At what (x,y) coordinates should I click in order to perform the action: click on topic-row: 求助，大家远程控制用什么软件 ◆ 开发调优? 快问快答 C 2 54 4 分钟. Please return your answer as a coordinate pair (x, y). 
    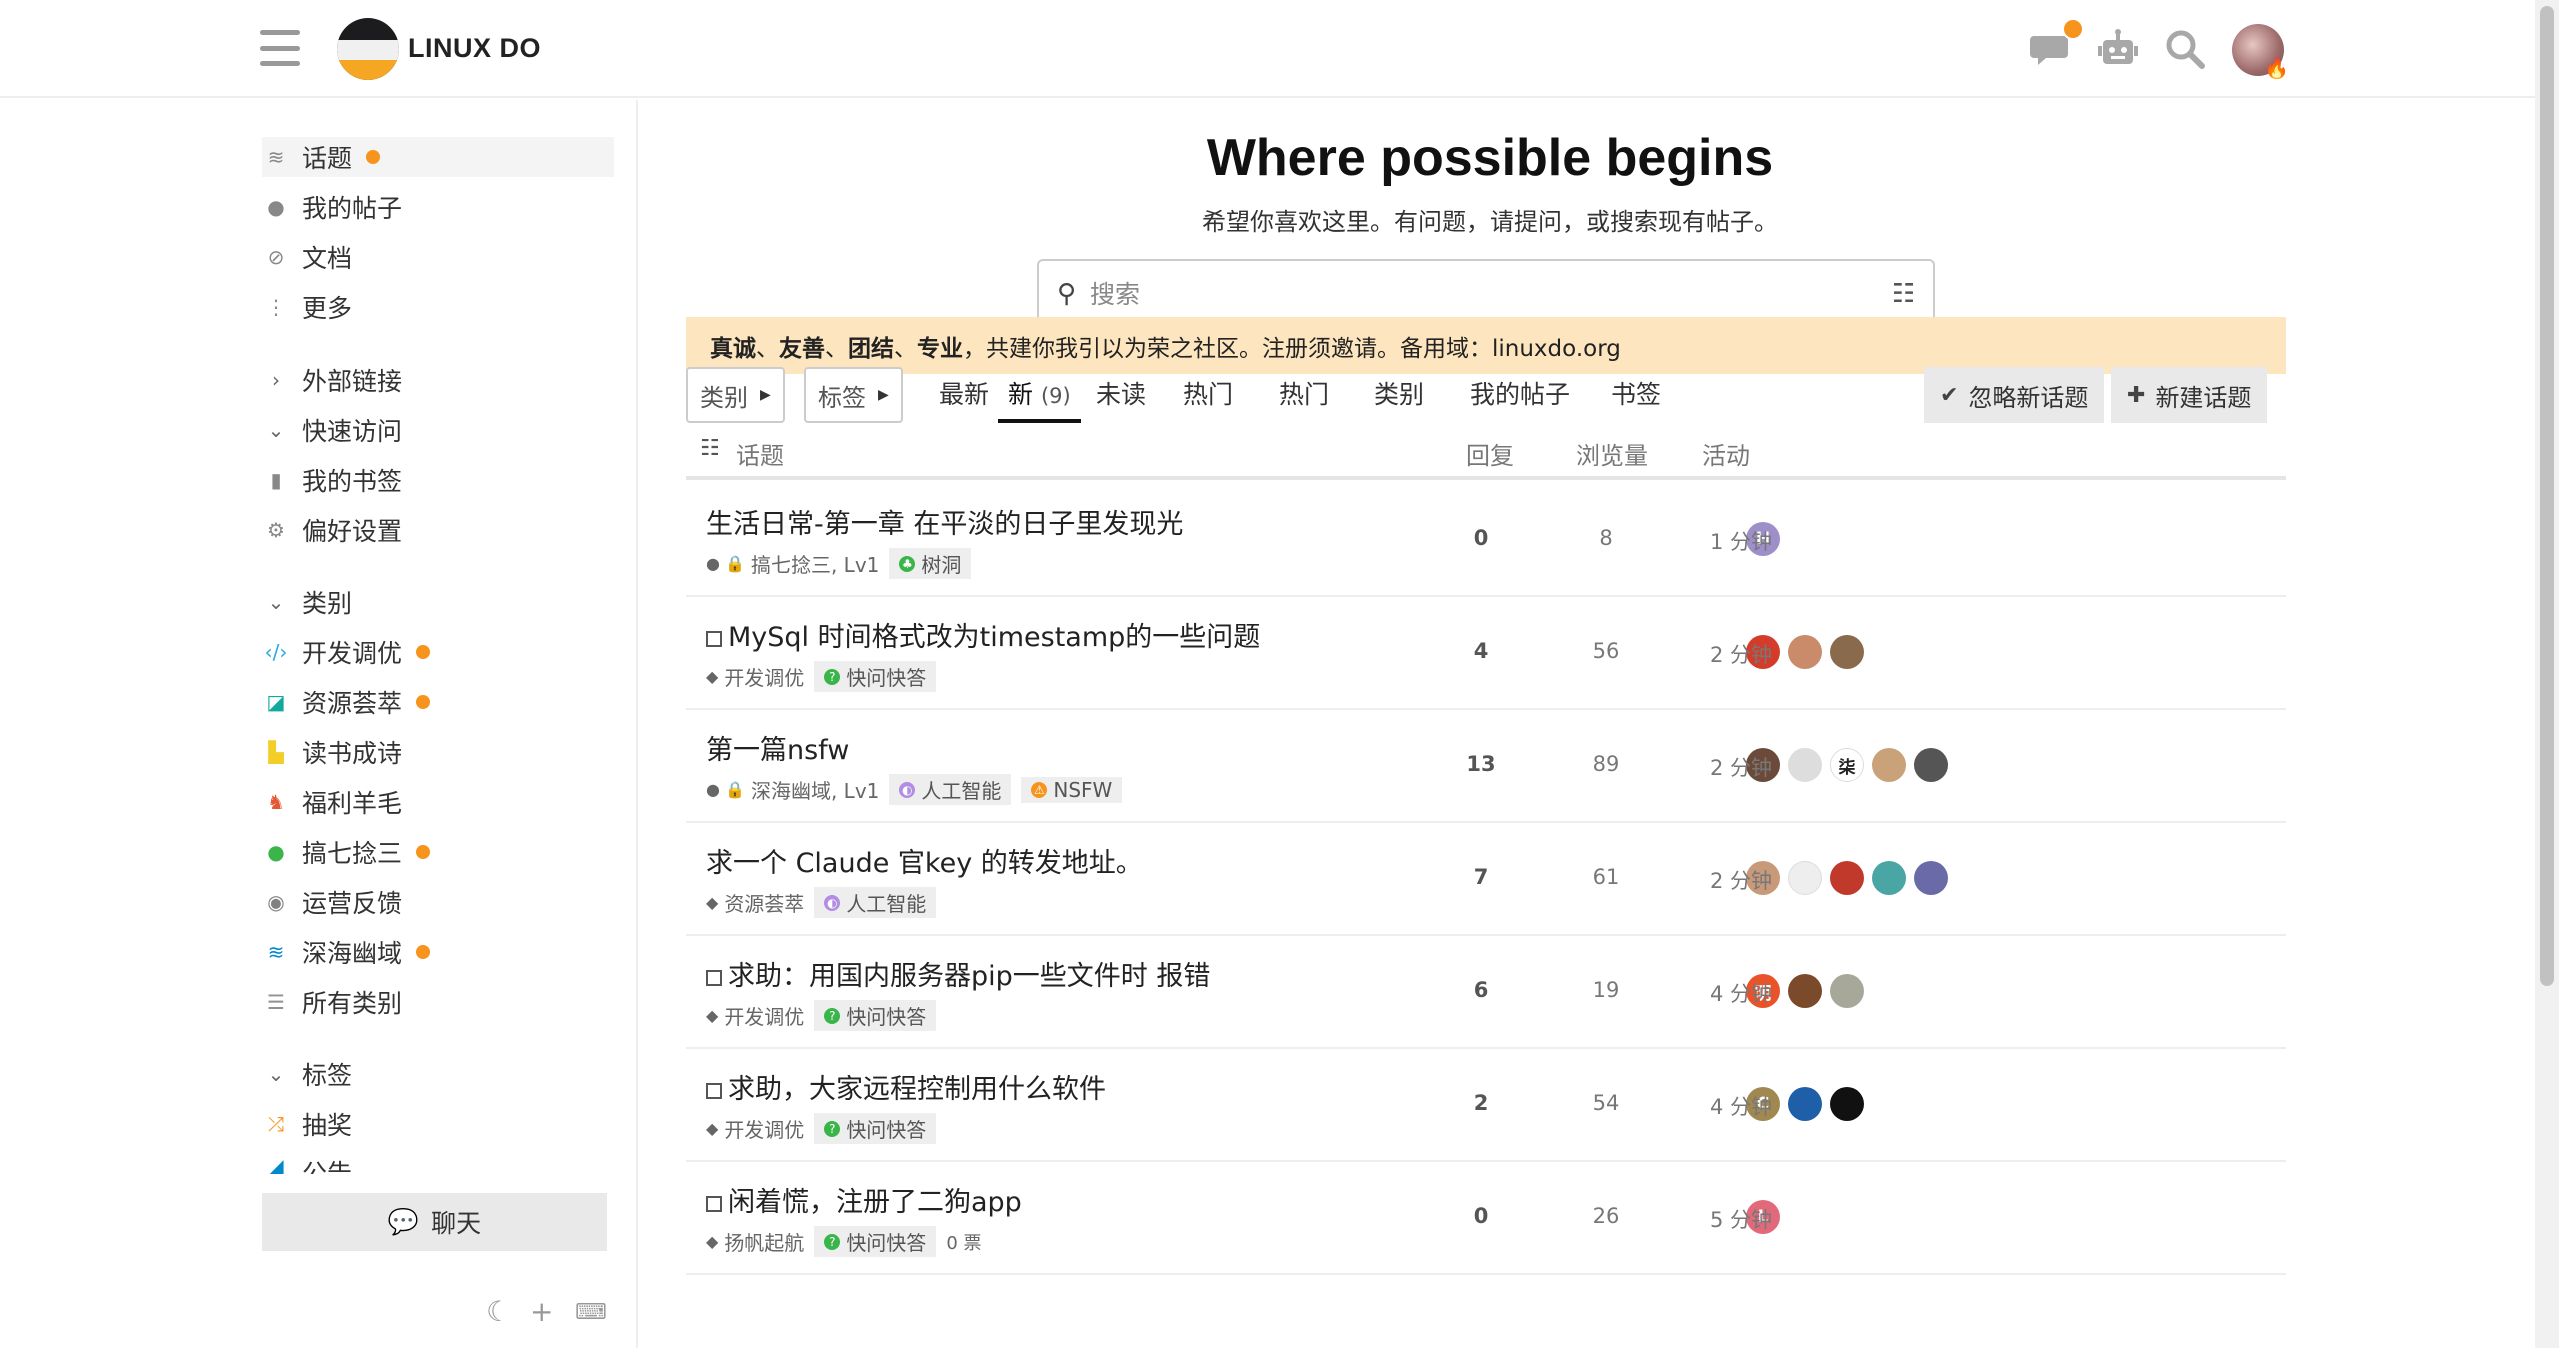
    Looking at the image, I should click on (1486, 1105).